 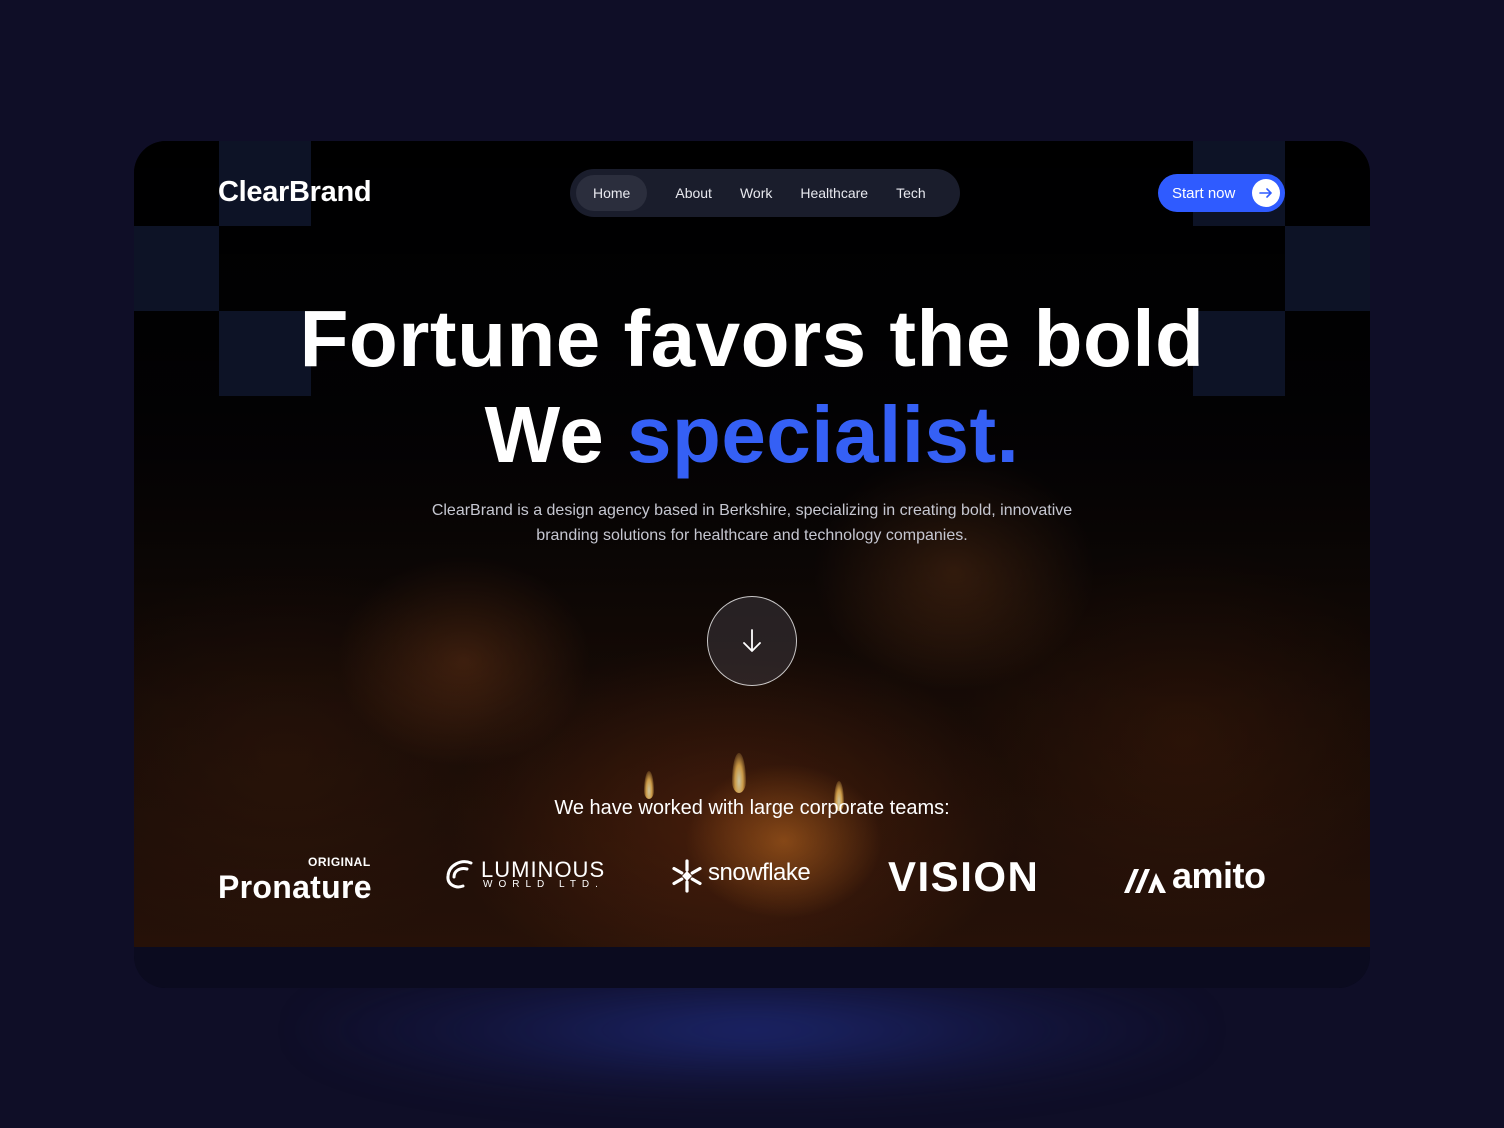 I want to click on snowflake-icon, so click(x=687, y=876).